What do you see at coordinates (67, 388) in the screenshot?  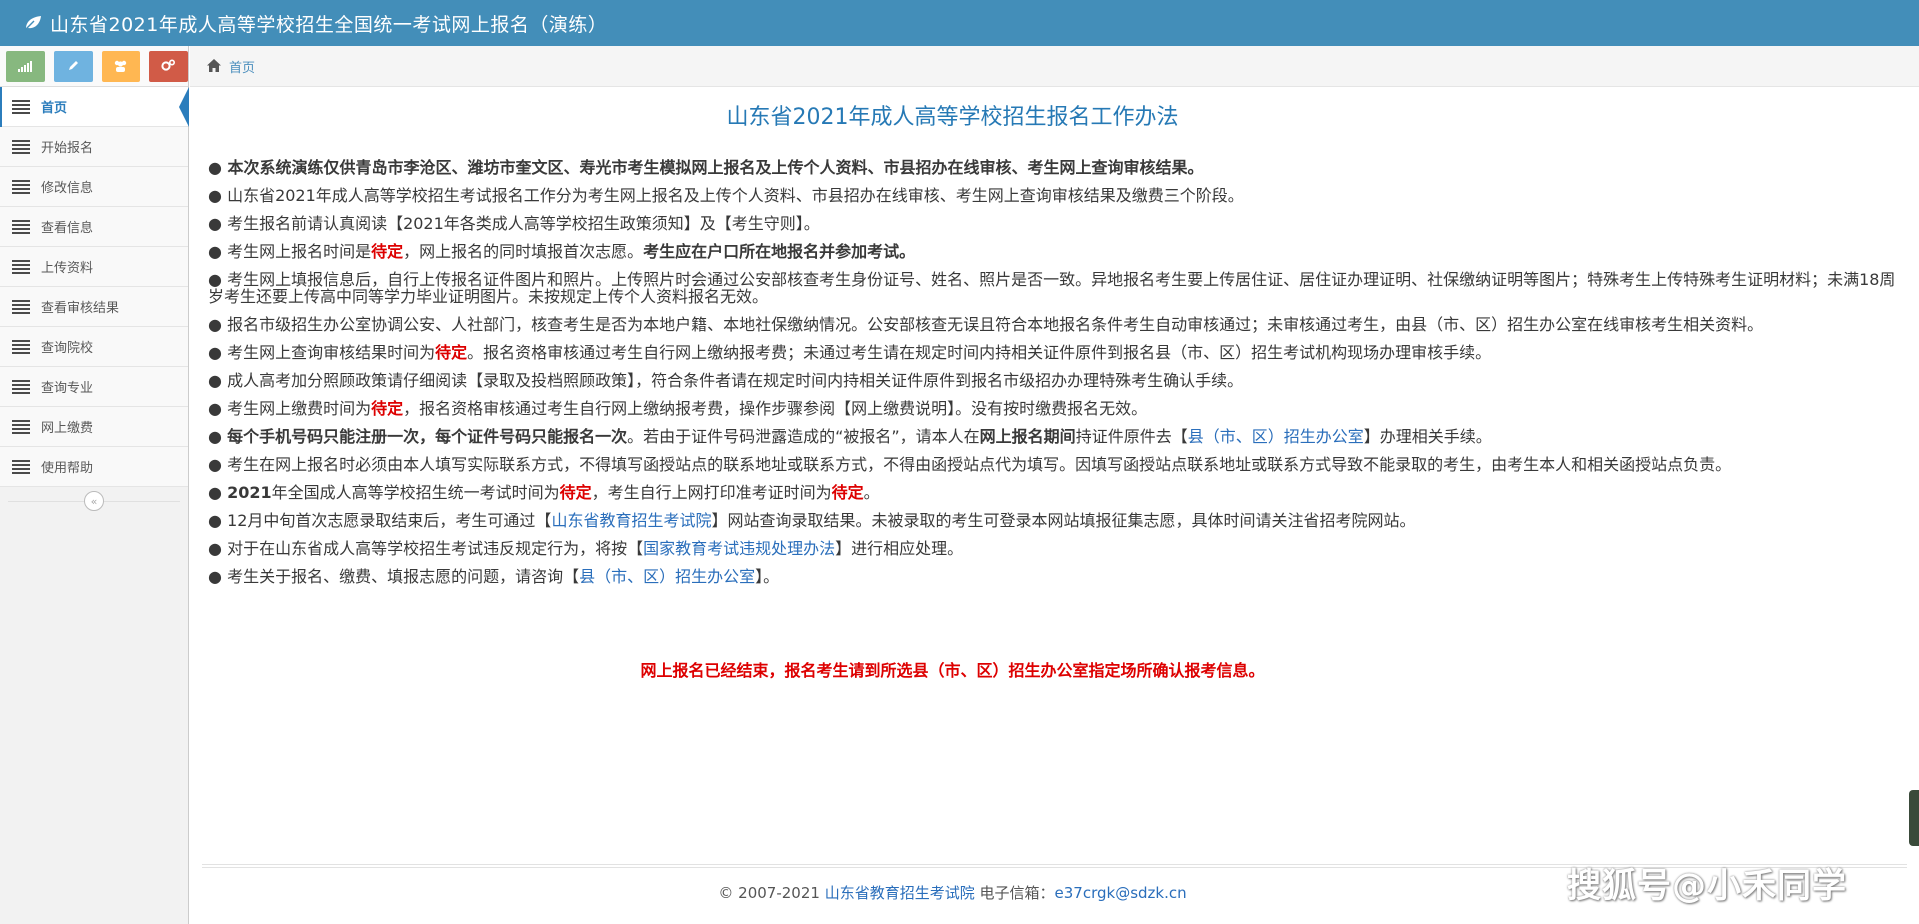 I see `sidebar-item-label: 查询专业` at bounding box center [67, 388].